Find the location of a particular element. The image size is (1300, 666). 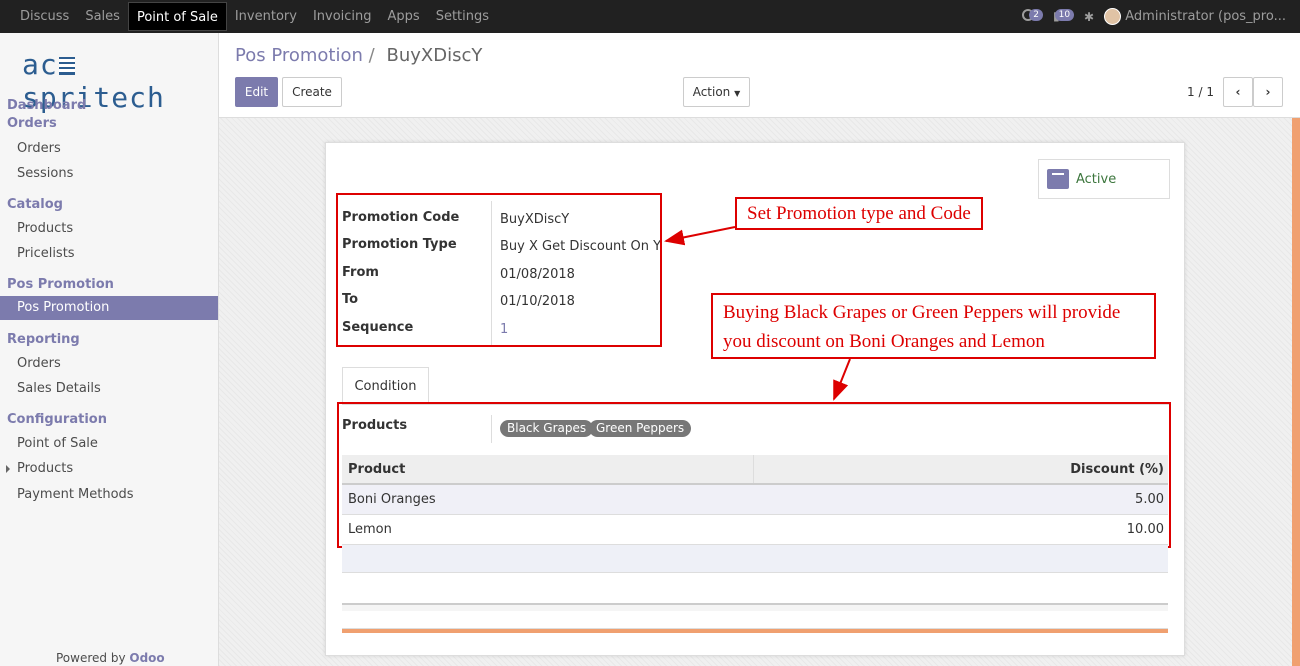

callout-line-2: you discount on Boni Oranges and Lemon is located at coordinates (884, 341).